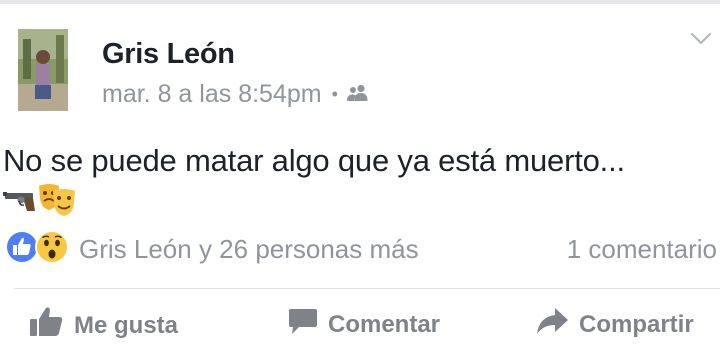  I want to click on comments-count: 1 comentario, so click(642, 249).